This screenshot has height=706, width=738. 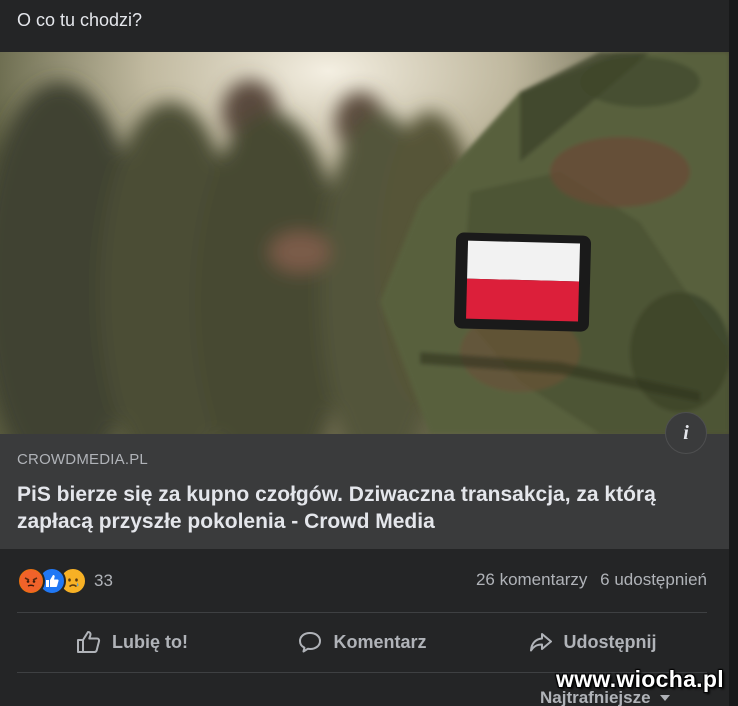 I want to click on engagement-counts: 26 komentarzy 6 udostępnień, so click(x=587, y=580).